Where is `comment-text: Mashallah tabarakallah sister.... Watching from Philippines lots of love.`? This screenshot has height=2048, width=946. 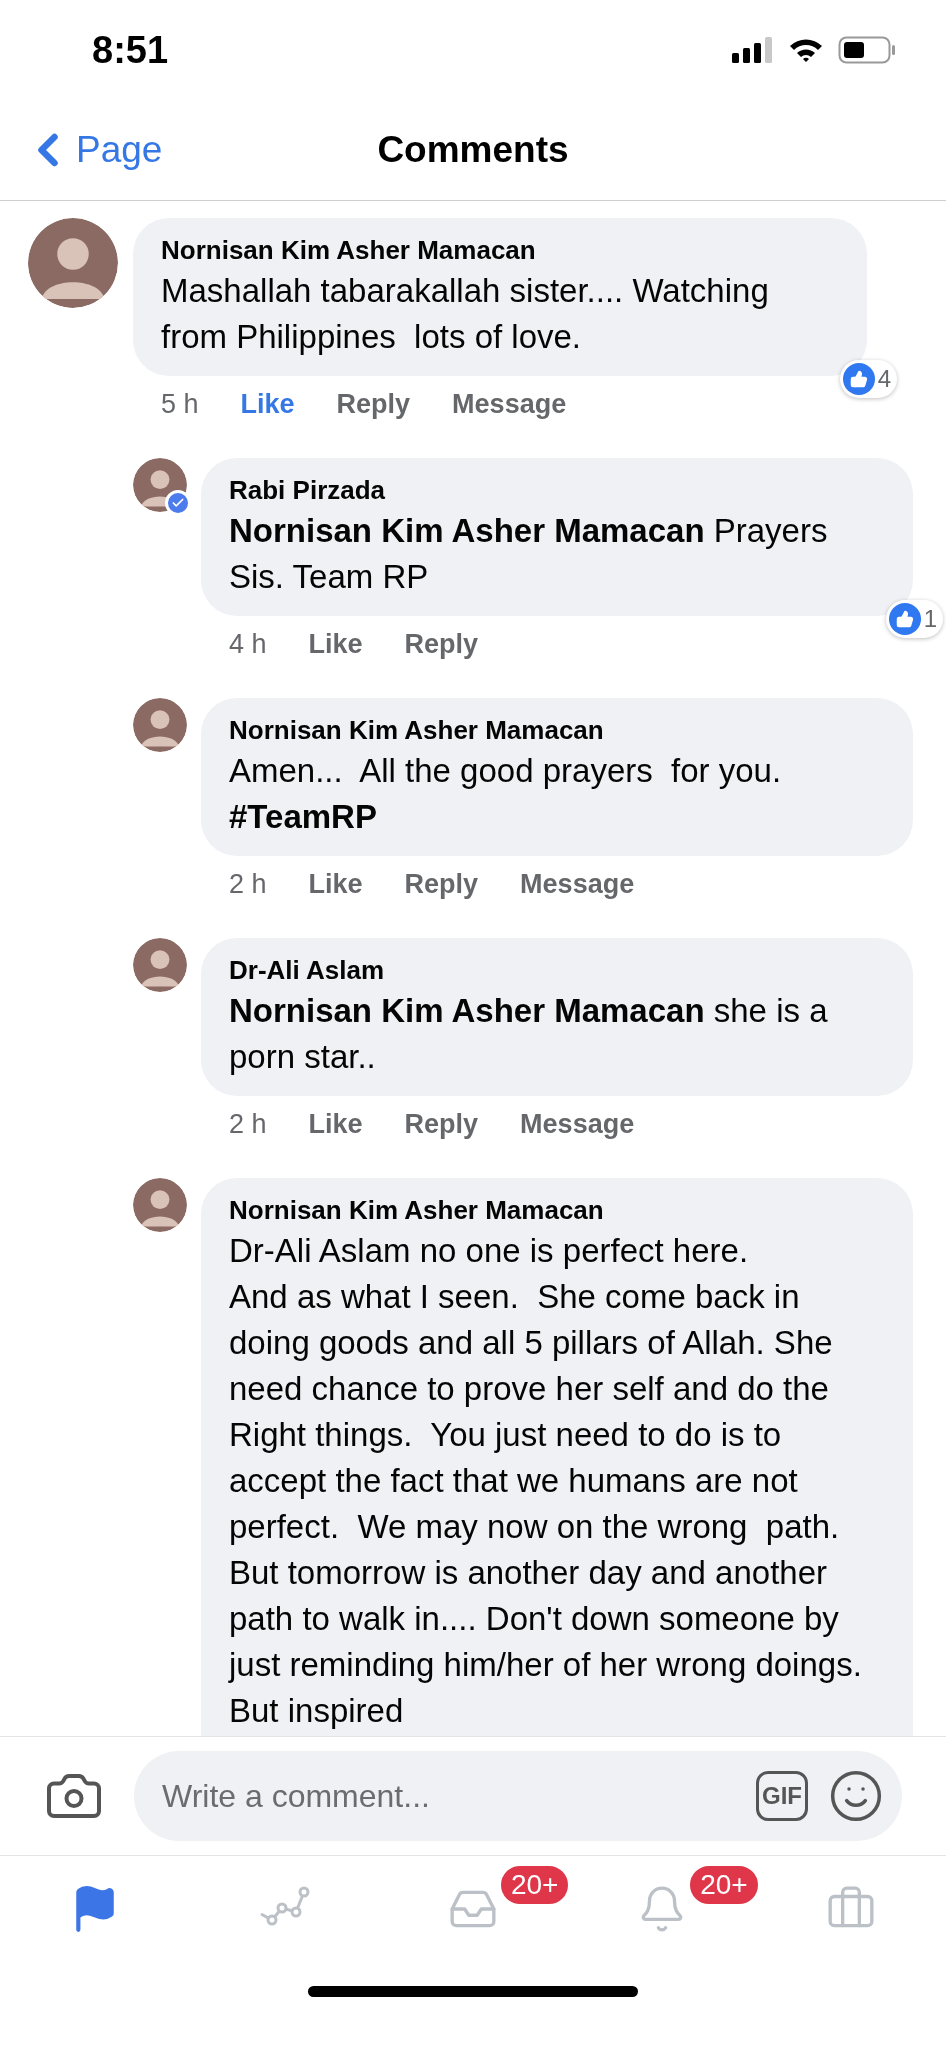
comment-text: Mashallah tabarakallah sister.... Watching from Philippines lots of love. is located at coordinates (465, 314).